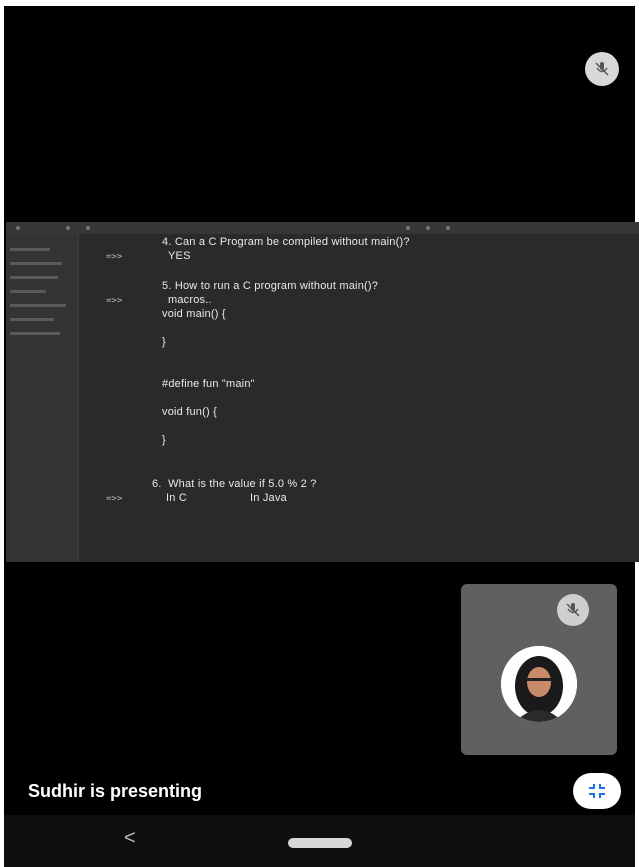  I want to click on self-video-tile, so click(539, 669).